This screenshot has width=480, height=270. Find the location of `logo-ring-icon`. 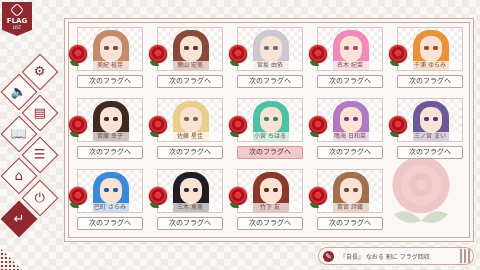

logo-ring-icon is located at coordinates (17, 10).